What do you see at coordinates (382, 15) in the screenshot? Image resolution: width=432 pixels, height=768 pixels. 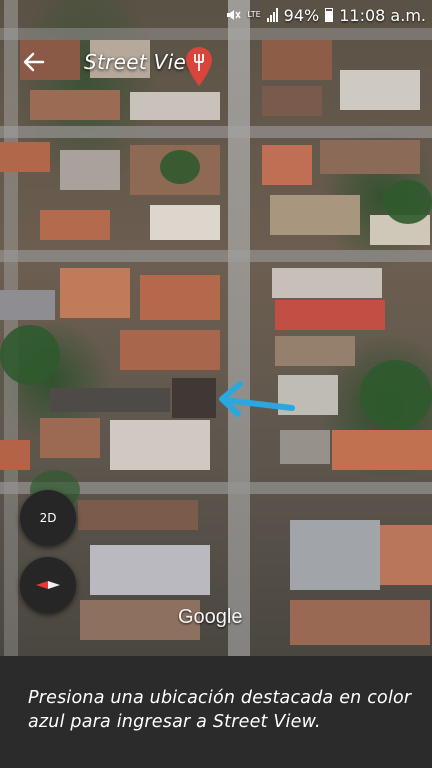 I see `clock: 11:08 a.m.` at bounding box center [382, 15].